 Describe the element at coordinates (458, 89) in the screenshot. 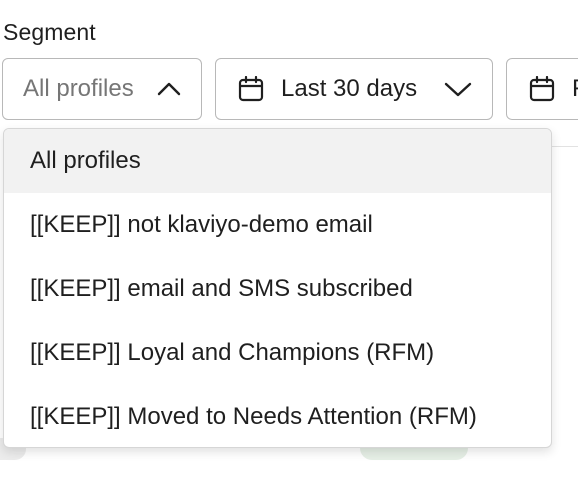

I see `chevron-down-icon` at that location.